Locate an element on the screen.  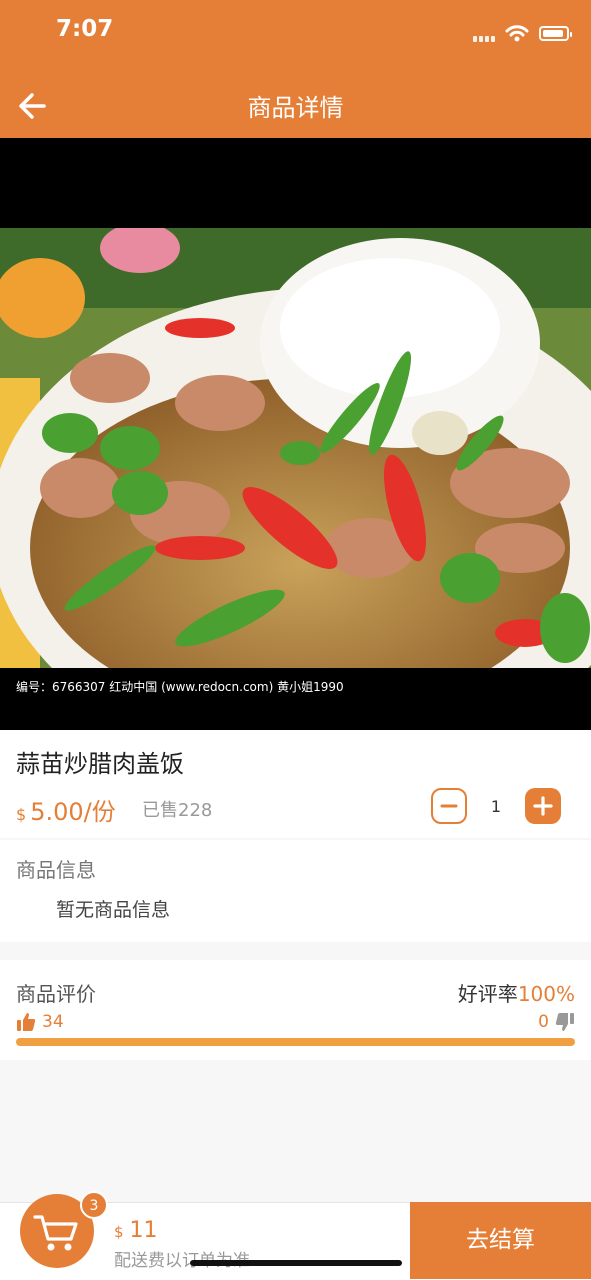
positive-rate: 好评率100% is located at coordinates (516, 992).